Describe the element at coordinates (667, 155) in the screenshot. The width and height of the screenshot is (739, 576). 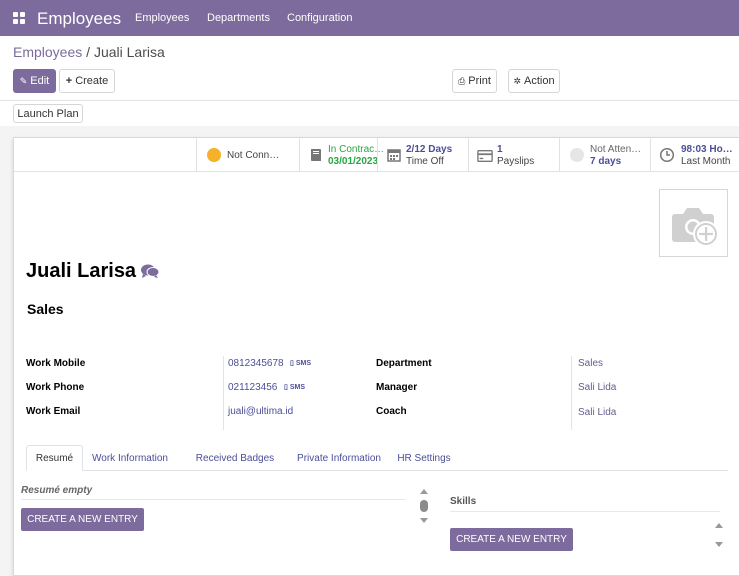
I see `clock-icon` at that location.